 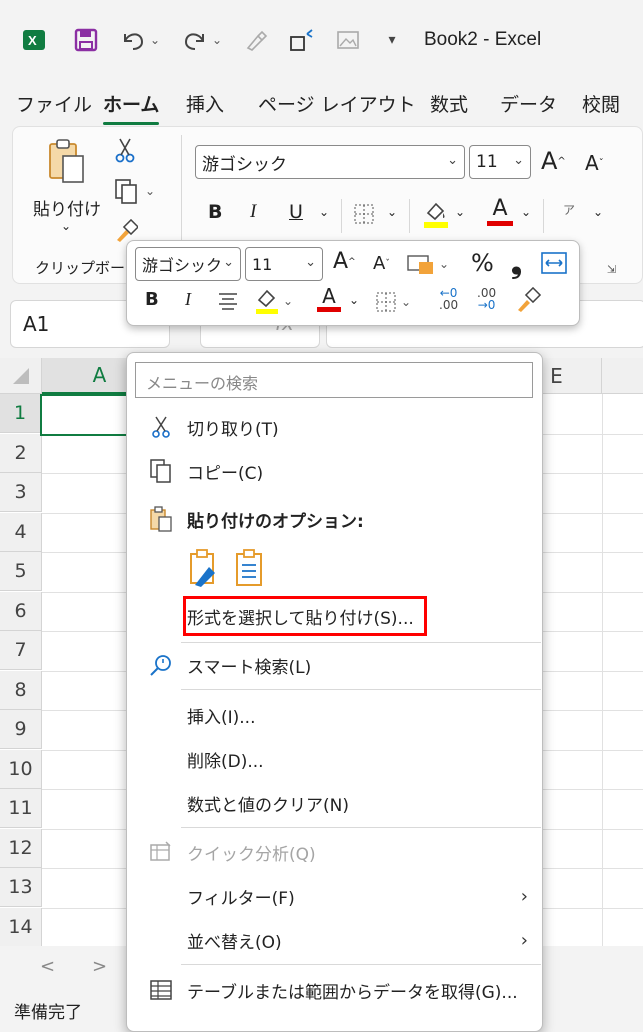 What do you see at coordinates (486, 299) in the screenshot?
I see `decrease-decimal-button: .00 →0` at bounding box center [486, 299].